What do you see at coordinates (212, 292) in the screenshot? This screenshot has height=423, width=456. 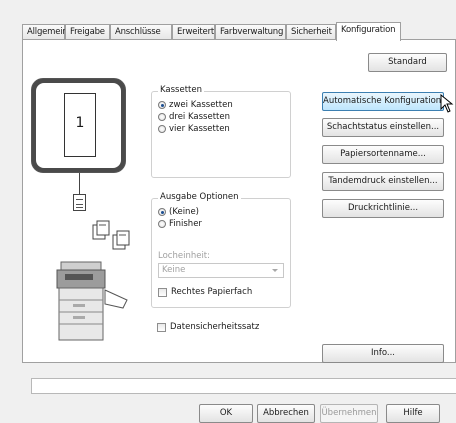 I see `checkbox-label: Rechtes Papierfach` at bounding box center [212, 292].